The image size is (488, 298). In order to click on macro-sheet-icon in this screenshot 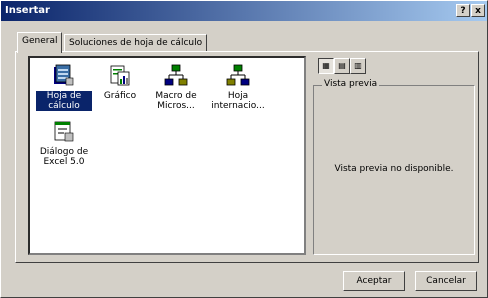, I will do `click(176, 76)`.